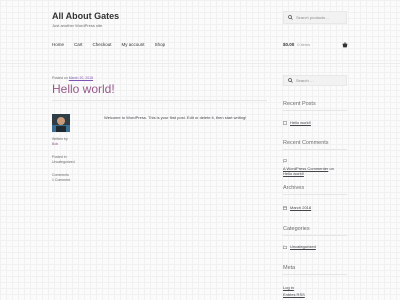 This screenshot has width=400, height=300. Describe the element at coordinates (133, 44) in the screenshot. I see `nav-item-my-account: My account` at that location.